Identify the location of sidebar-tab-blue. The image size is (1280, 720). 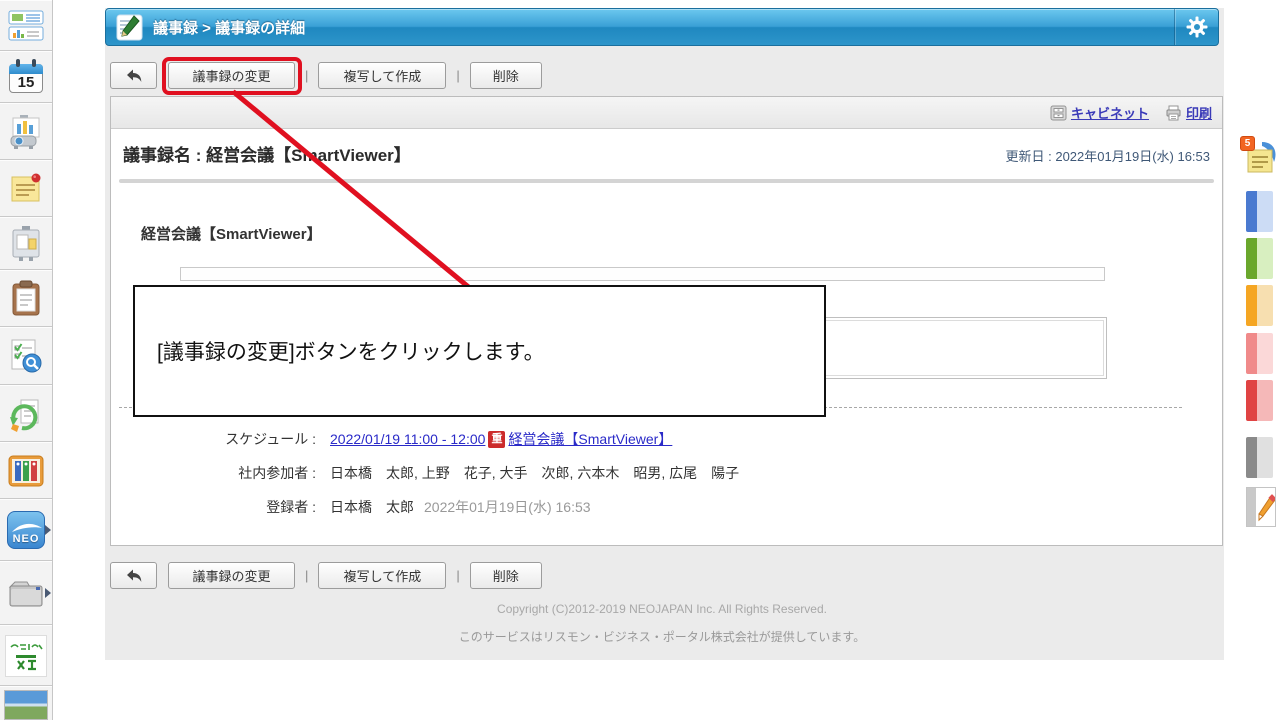
(1259, 211).